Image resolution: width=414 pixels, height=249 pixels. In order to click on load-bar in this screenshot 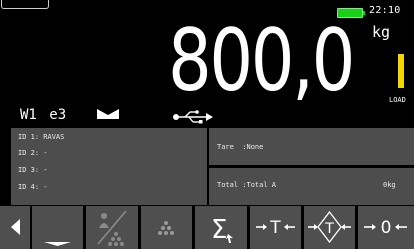, I will do `click(401, 71)`.